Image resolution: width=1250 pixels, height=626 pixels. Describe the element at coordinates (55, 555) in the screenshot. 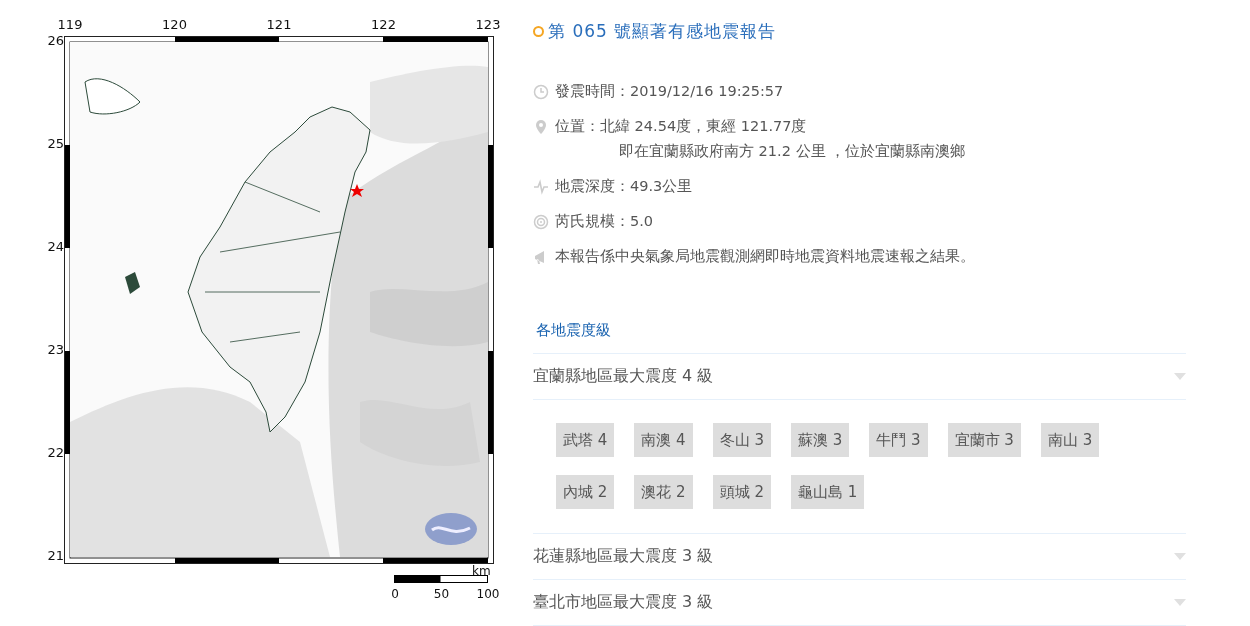

I see `latitude-label: 21` at that location.